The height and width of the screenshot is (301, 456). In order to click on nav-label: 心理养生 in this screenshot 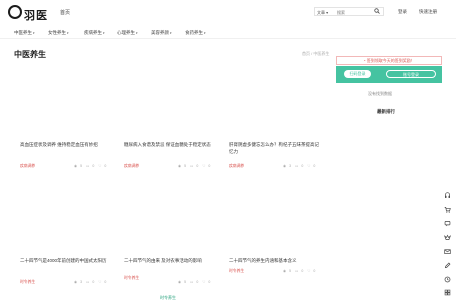, I will do `click(126, 32)`.